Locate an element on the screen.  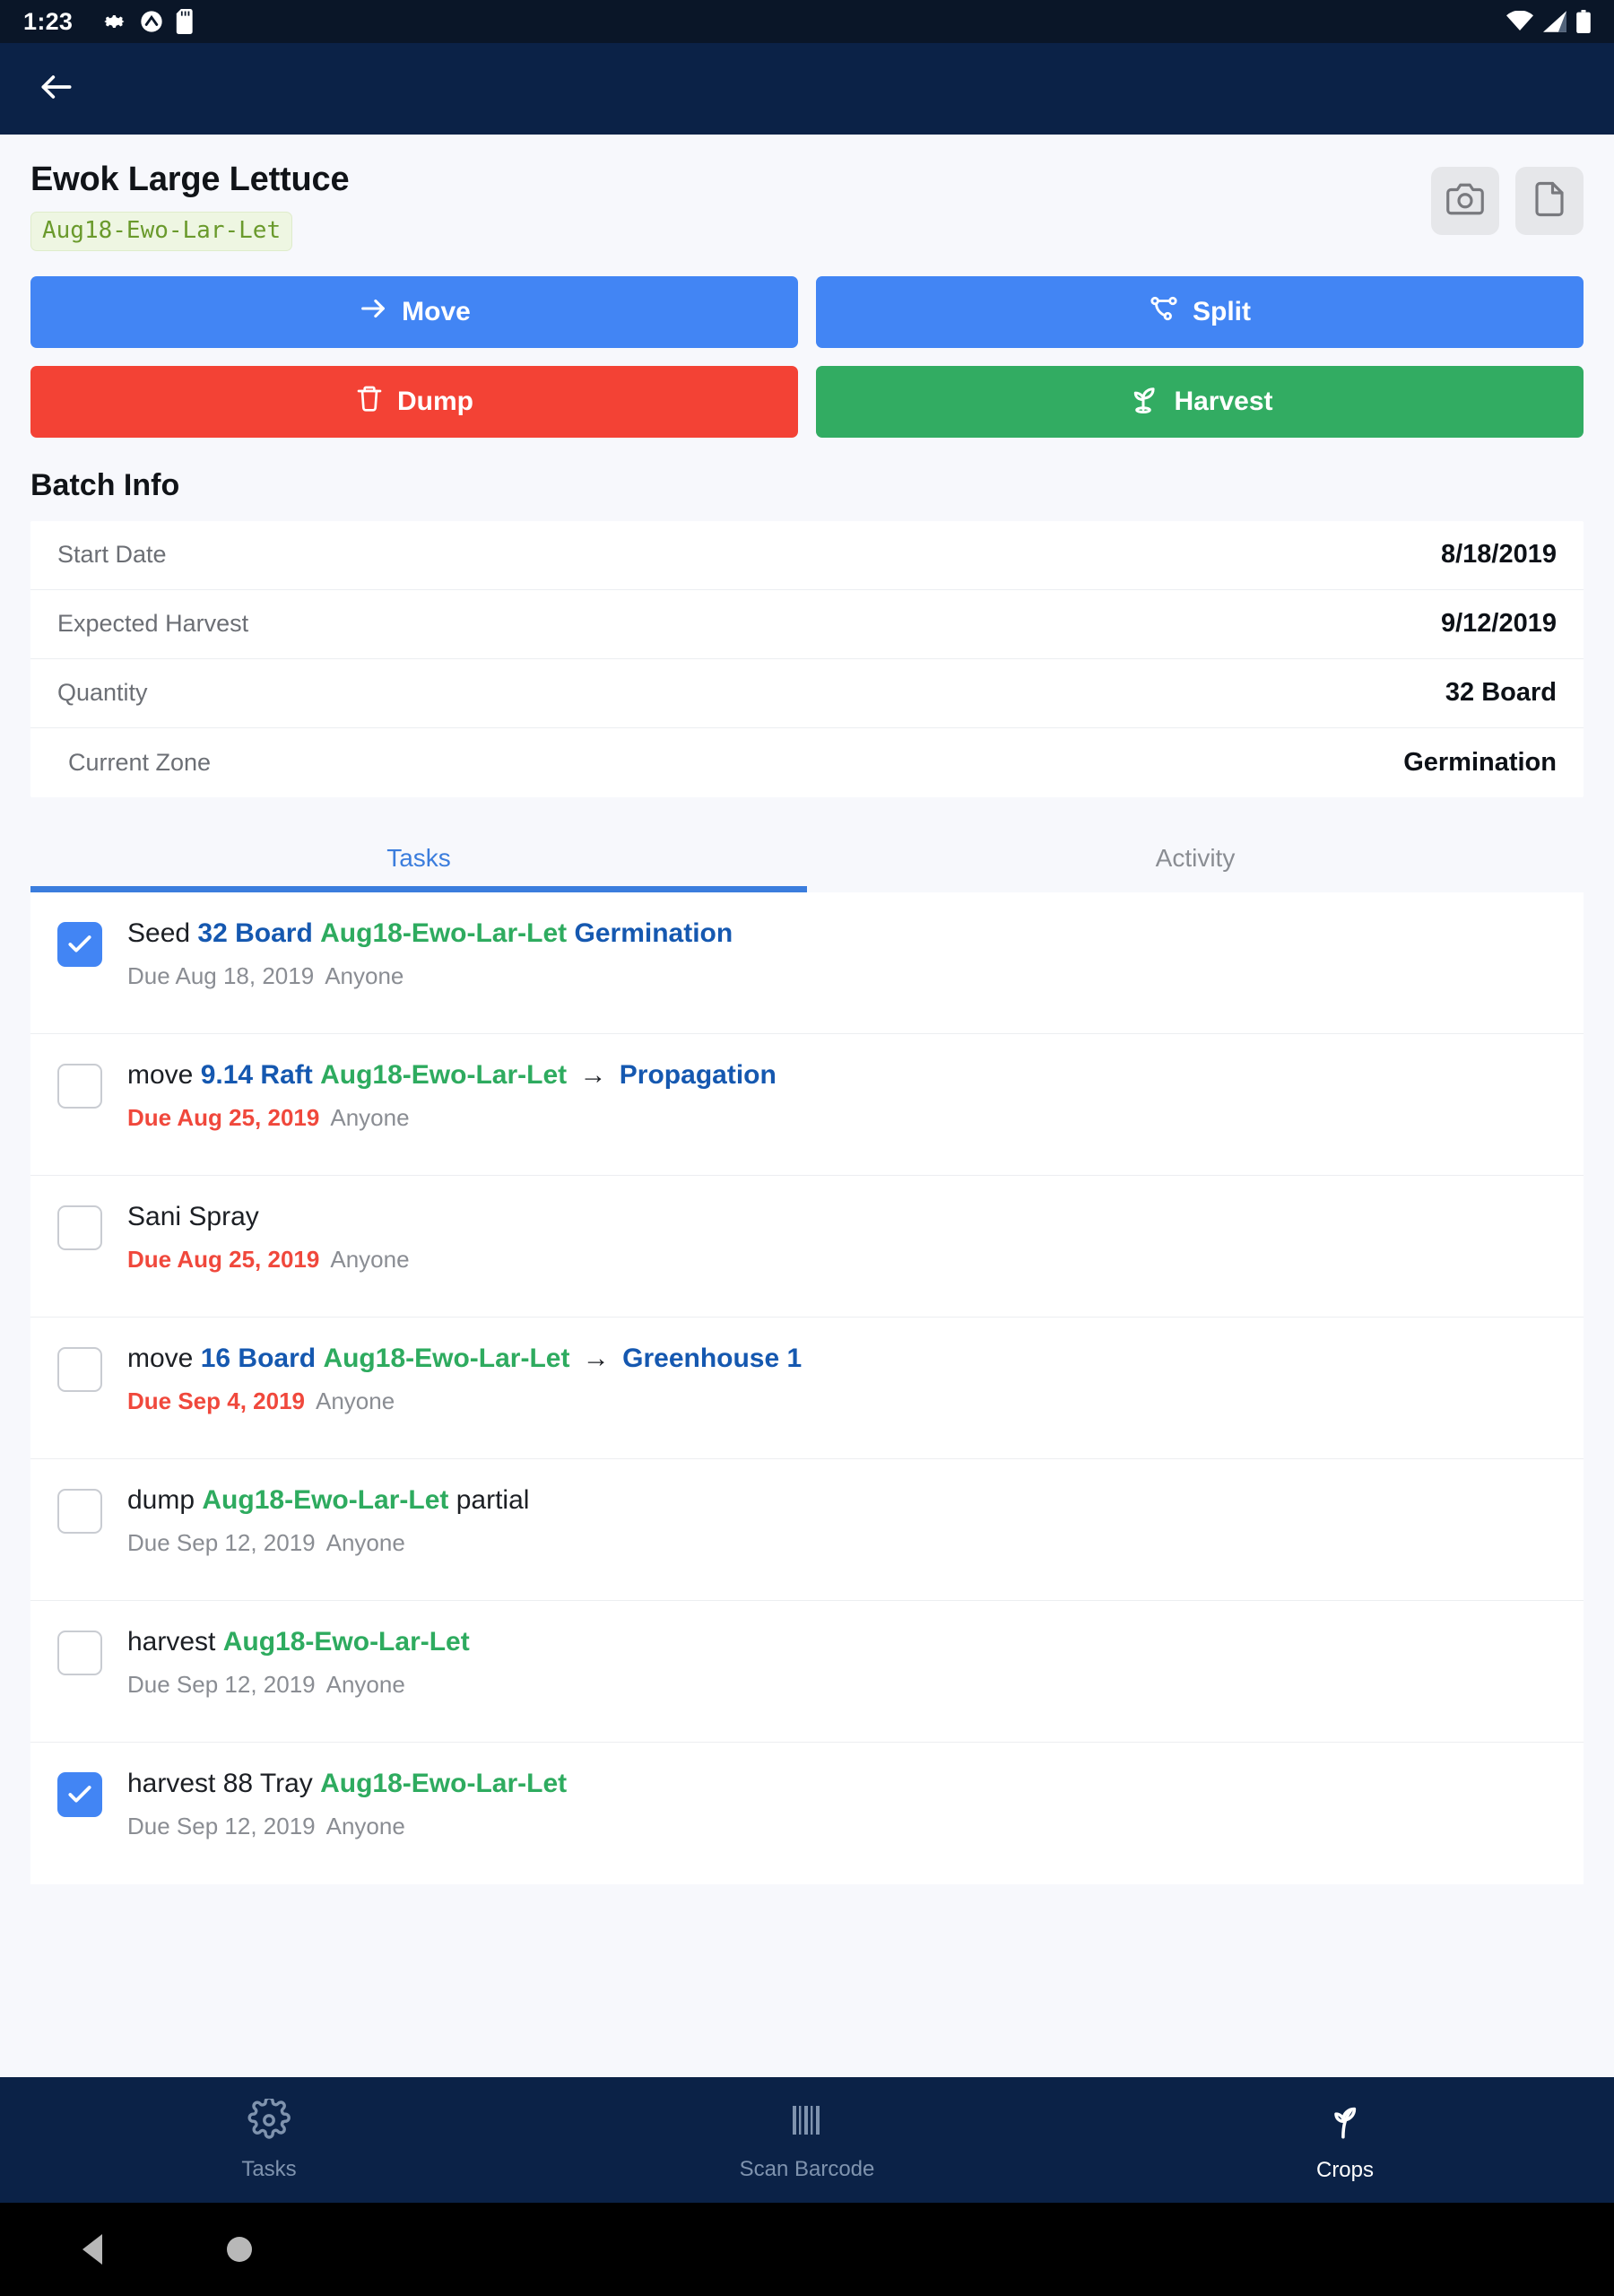
task-title-part: Propagation is located at coordinates (698, 1074).